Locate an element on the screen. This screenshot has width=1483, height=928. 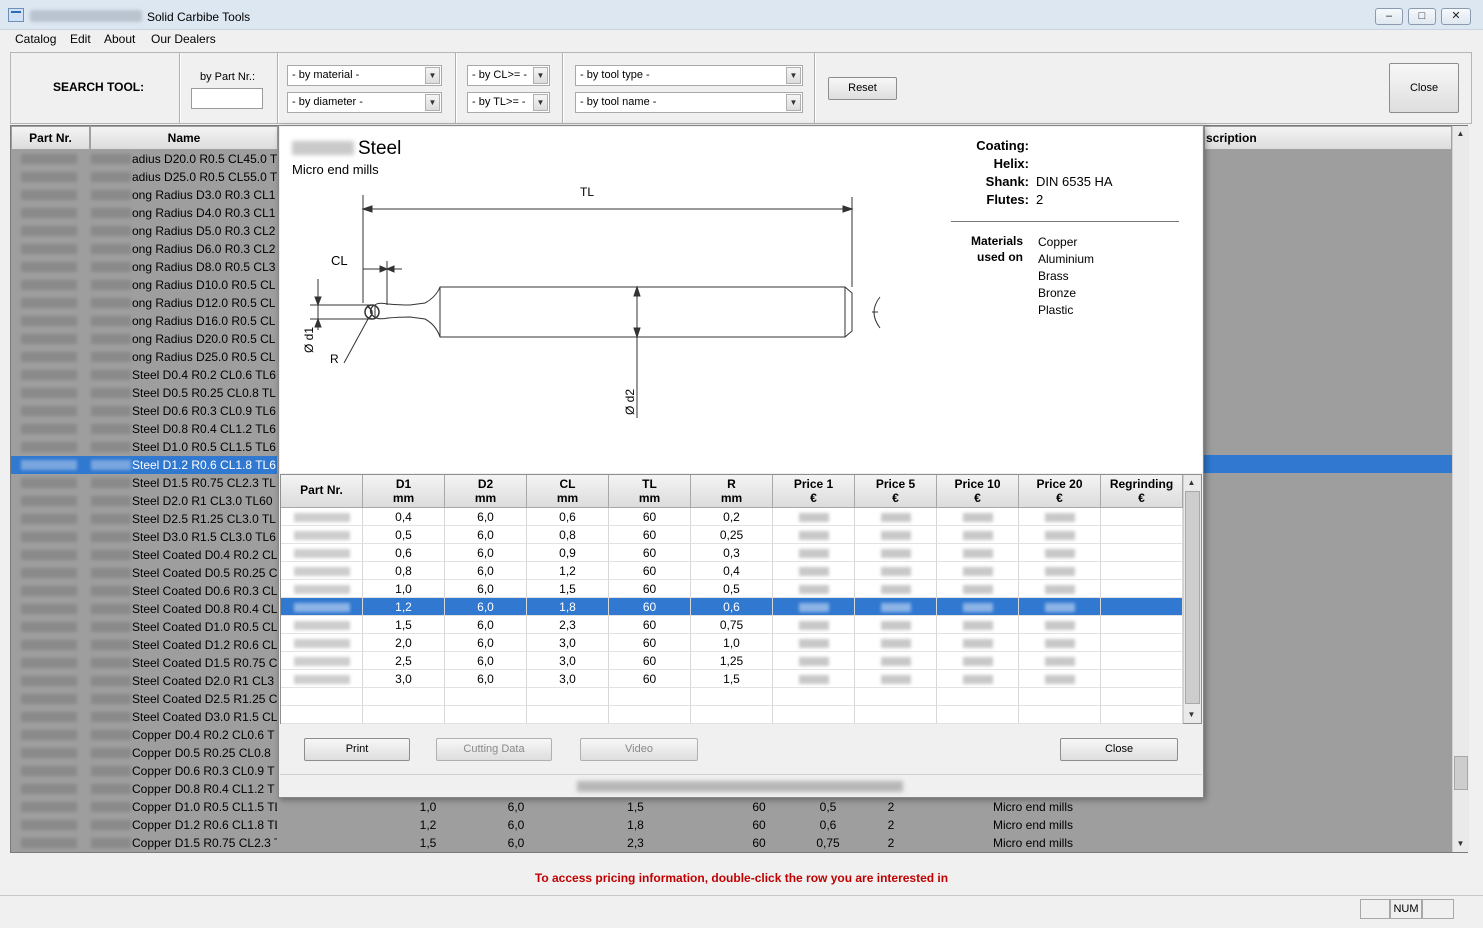
cell-cl: 0,8 is located at coordinates (568, 535).